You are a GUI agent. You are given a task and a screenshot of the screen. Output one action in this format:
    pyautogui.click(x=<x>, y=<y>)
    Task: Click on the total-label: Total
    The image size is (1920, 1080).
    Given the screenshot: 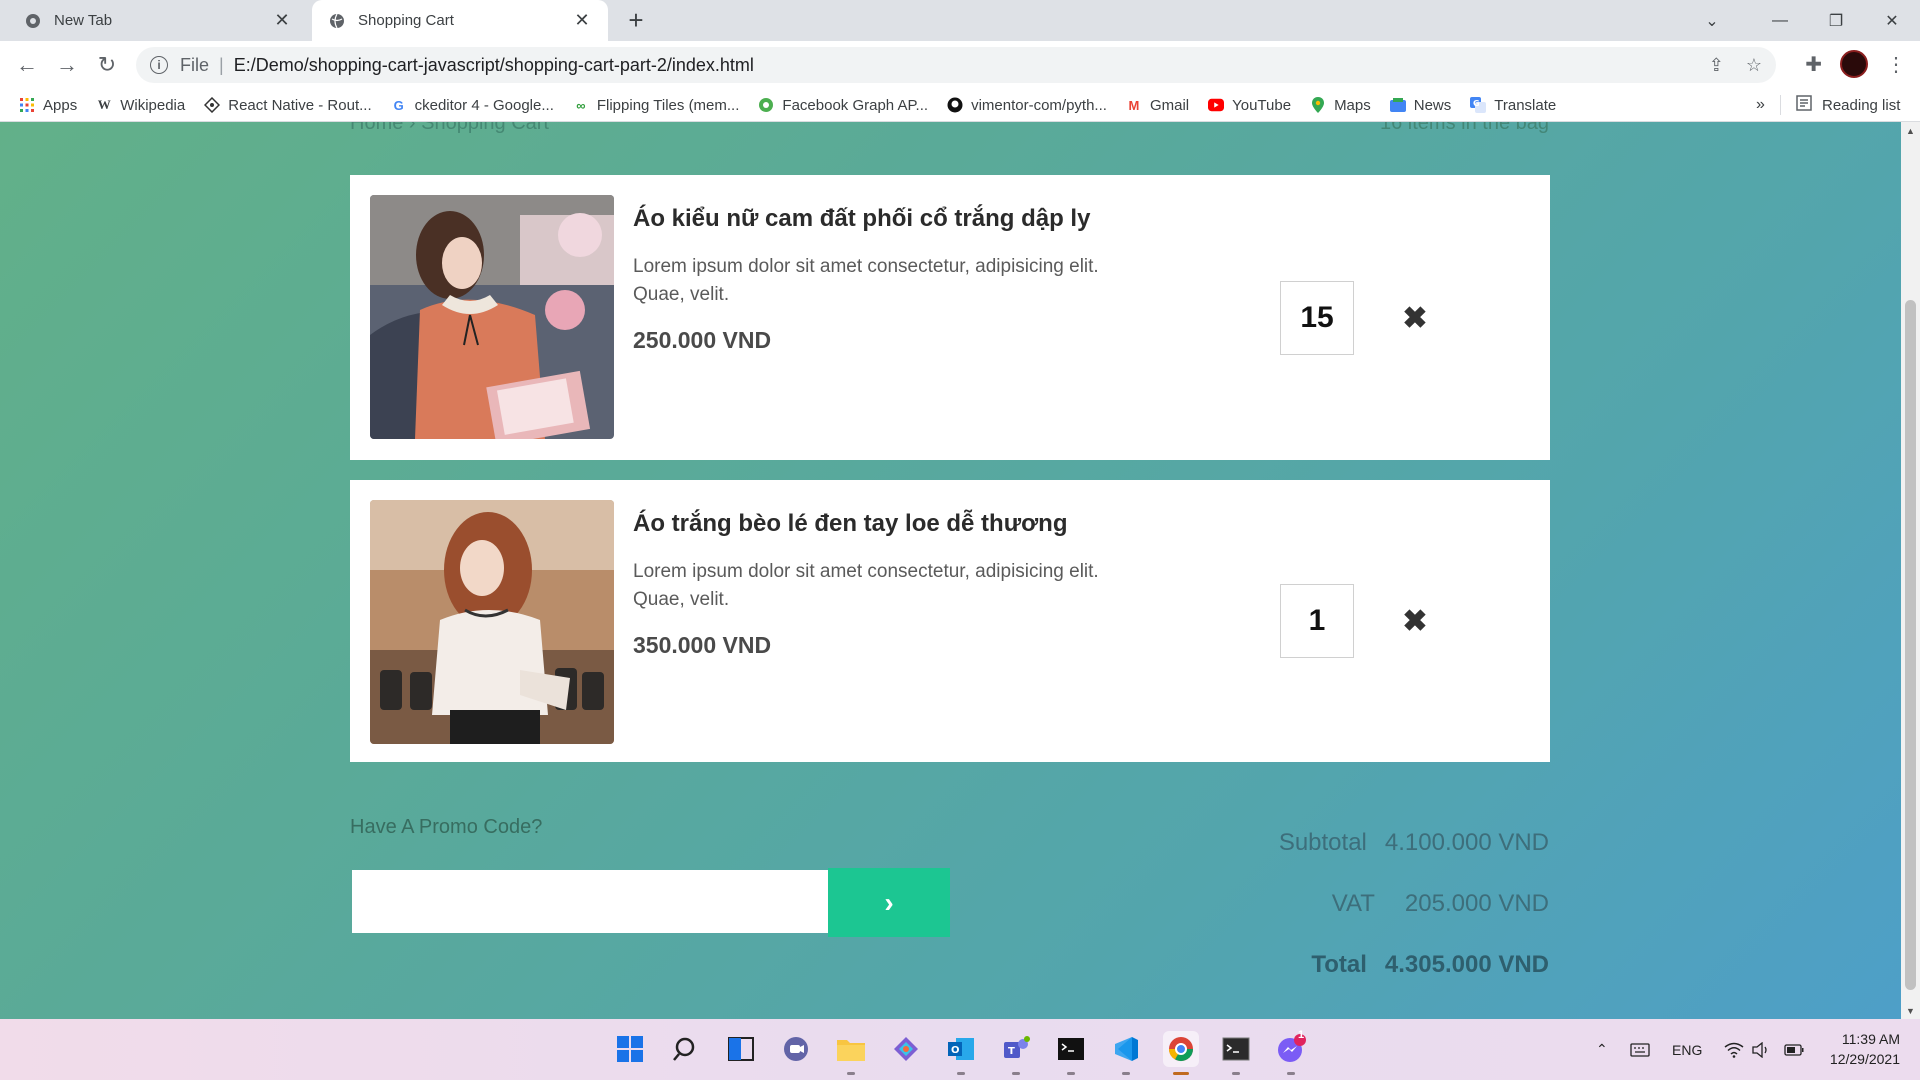 What is the action you would take?
    pyautogui.click(x=1339, y=964)
    